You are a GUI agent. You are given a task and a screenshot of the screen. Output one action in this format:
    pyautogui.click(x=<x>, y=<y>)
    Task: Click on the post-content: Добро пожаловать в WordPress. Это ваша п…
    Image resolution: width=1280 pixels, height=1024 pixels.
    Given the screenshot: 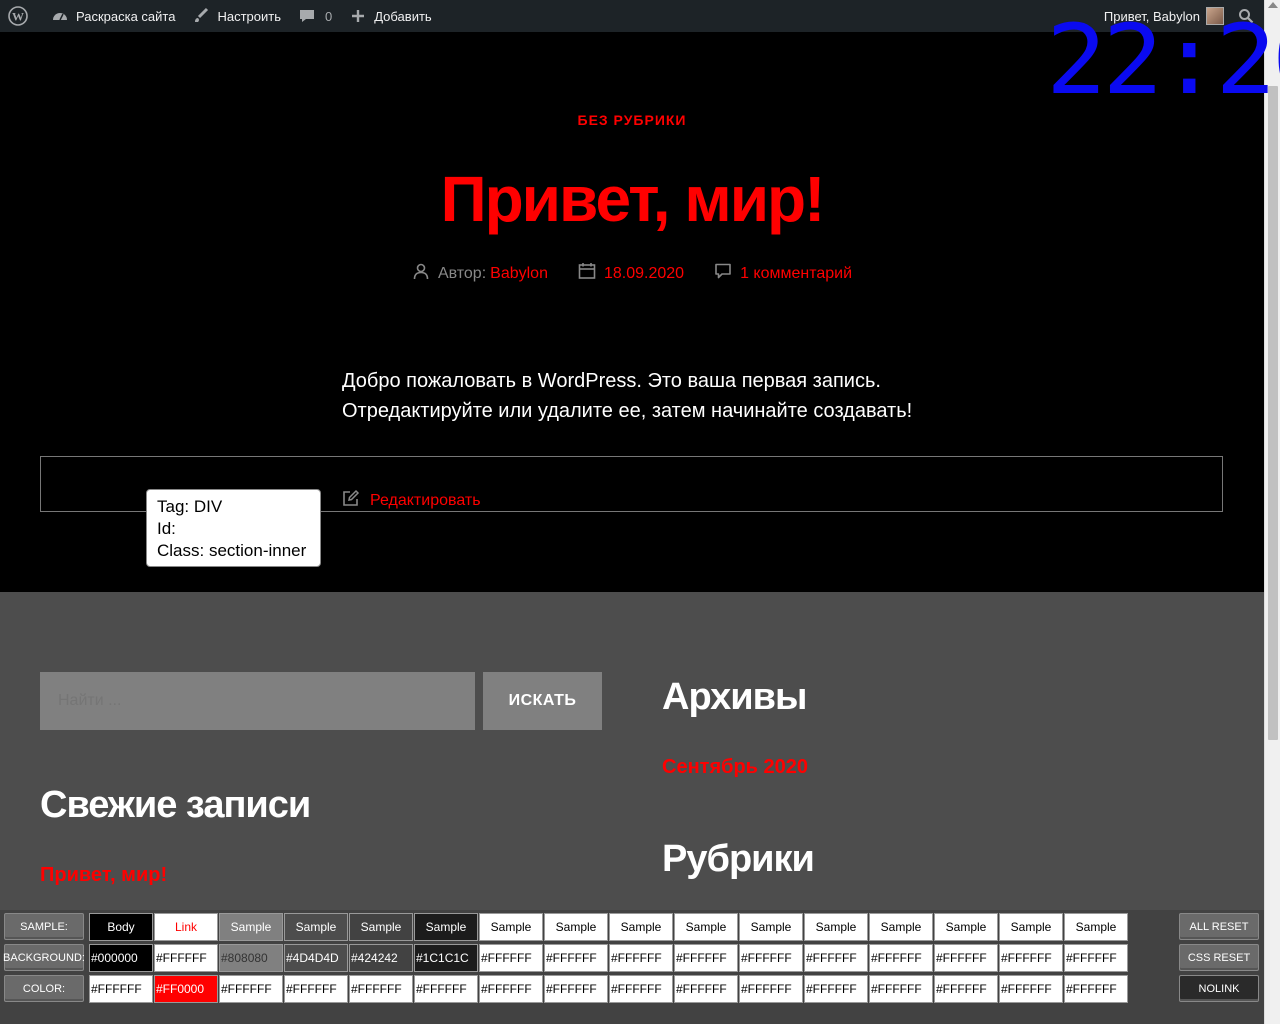 What is the action you would take?
    pyautogui.click(x=627, y=396)
    